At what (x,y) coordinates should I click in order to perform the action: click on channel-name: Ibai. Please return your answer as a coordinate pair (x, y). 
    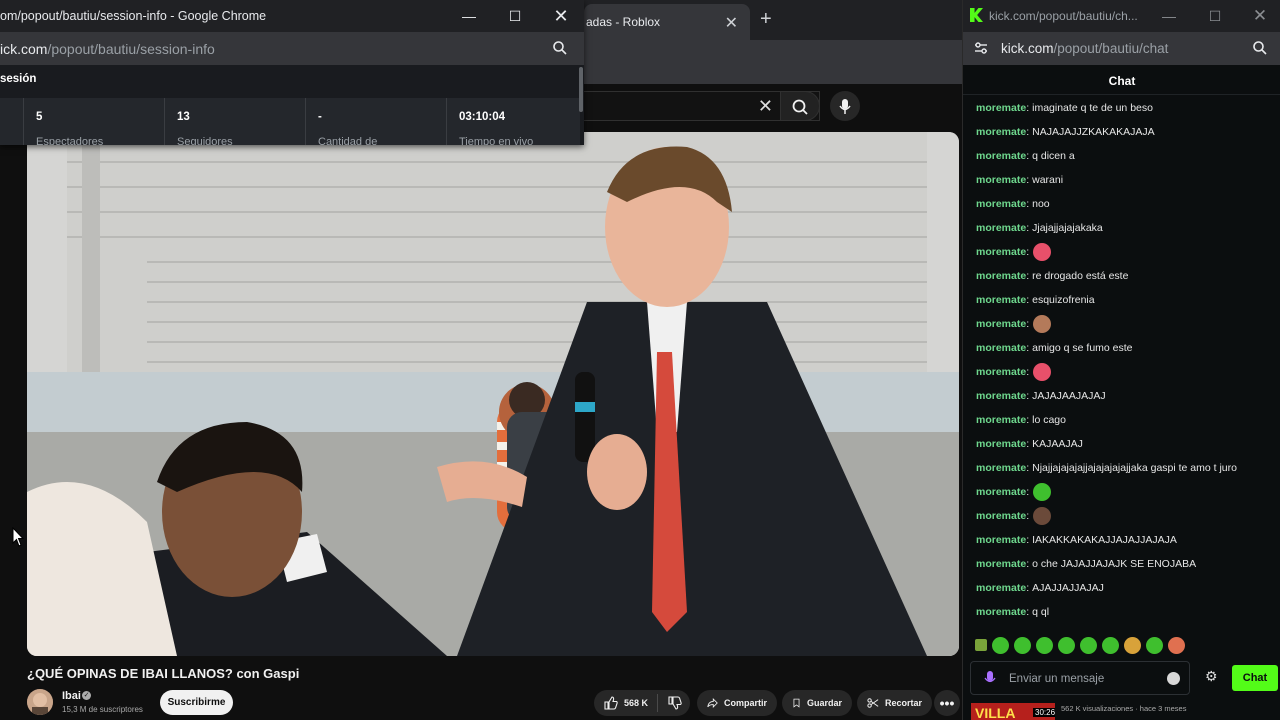
    Looking at the image, I should click on (71, 696).